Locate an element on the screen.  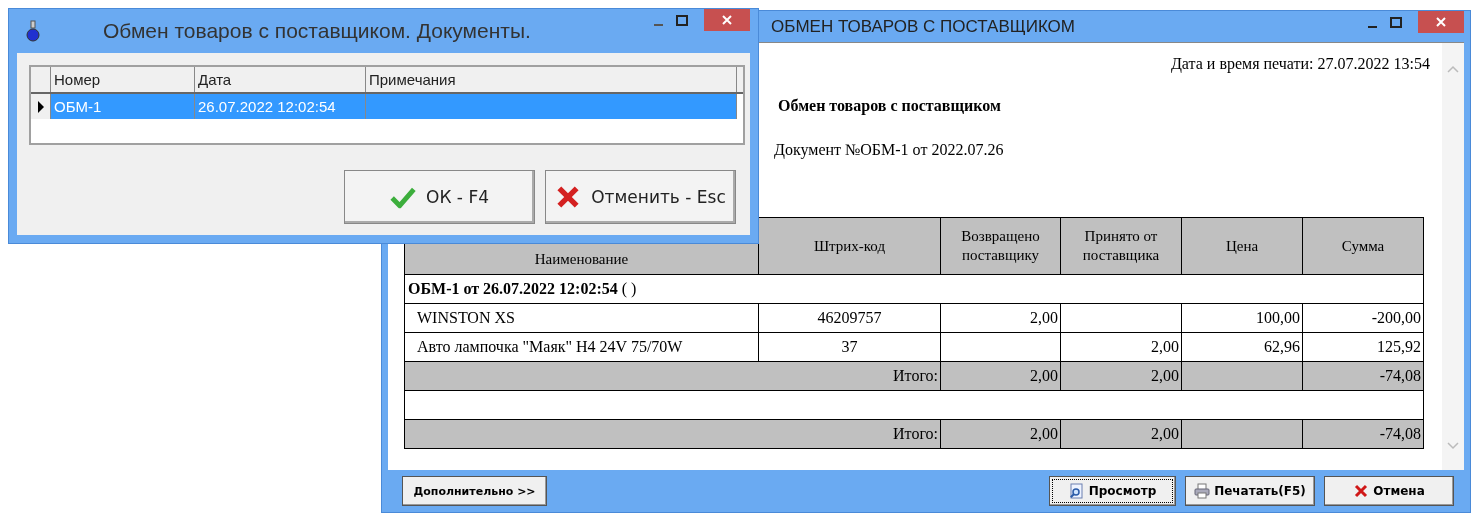
window-title: ОБМЕН ТОВАРОВ С ПОСТАВЩИКОМ is located at coordinates (923, 26).